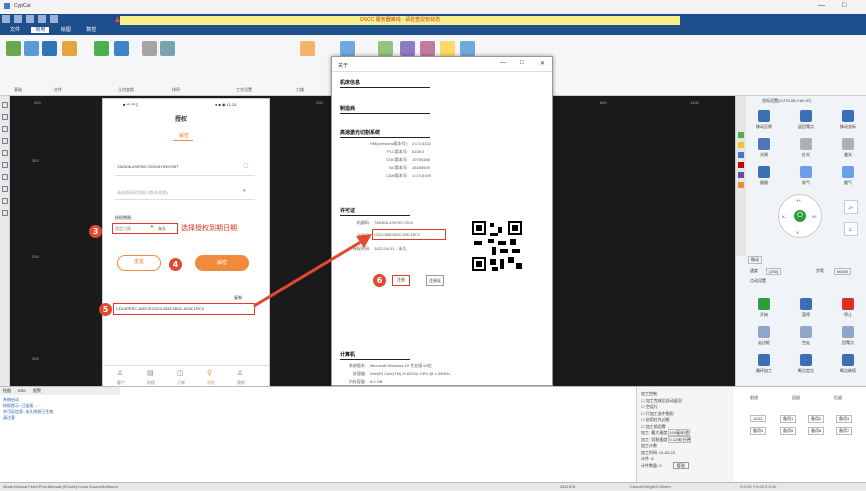 The height and width of the screenshot is (491, 866). What do you see at coordinates (5, 117) in the screenshot?
I see `line-tool-icon` at bounding box center [5, 117].